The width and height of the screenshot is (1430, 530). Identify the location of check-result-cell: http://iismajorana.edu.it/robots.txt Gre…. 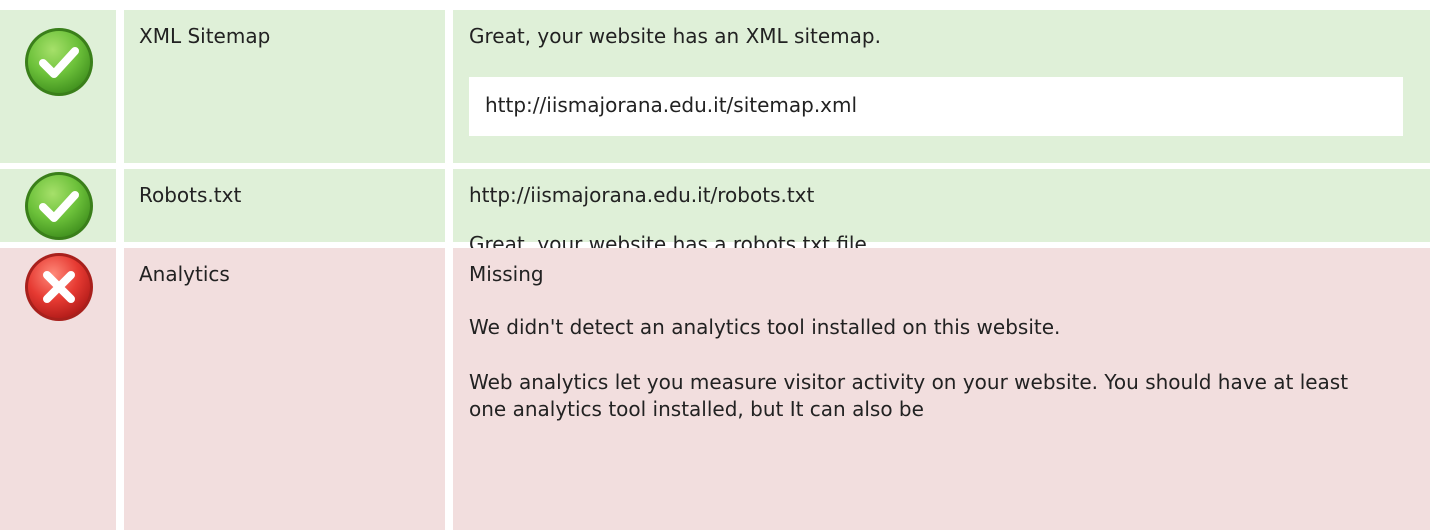
(941, 212).